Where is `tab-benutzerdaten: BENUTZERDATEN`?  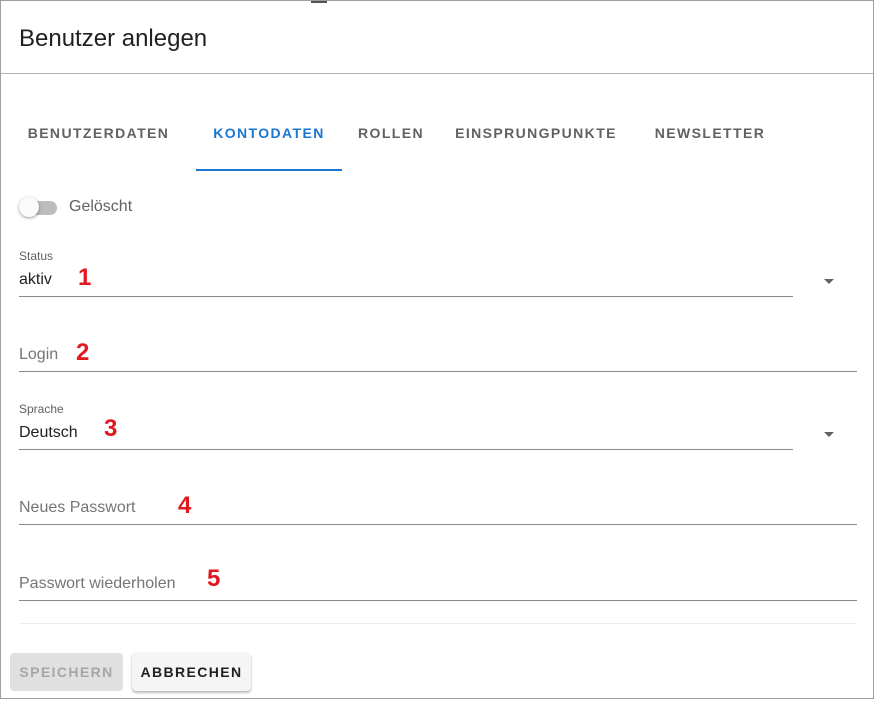 tab-benutzerdaten: BENUTZERDATEN is located at coordinates (98, 134).